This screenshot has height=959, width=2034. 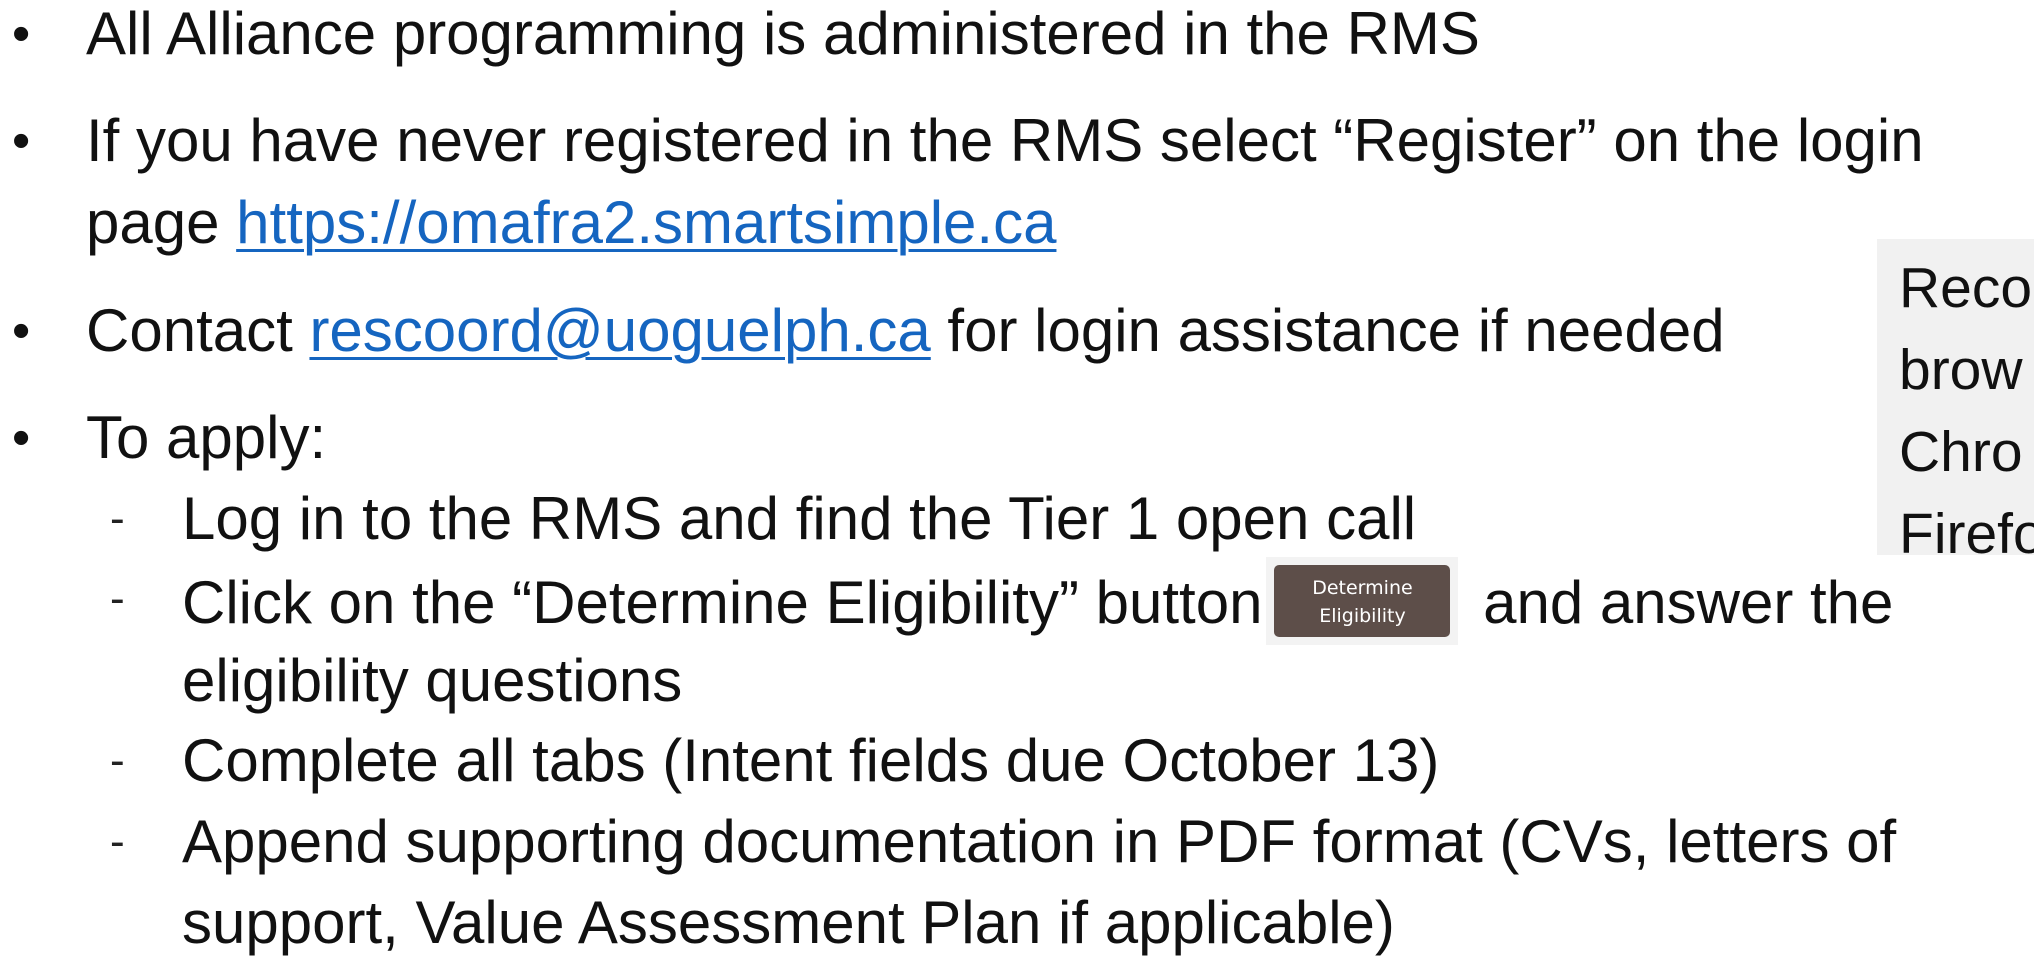 What do you see at coordinates (619, 330) in the screenshot?
I see `contact-email-link: rescoord@uoguelph.ca` at bounding box center [619, 330].